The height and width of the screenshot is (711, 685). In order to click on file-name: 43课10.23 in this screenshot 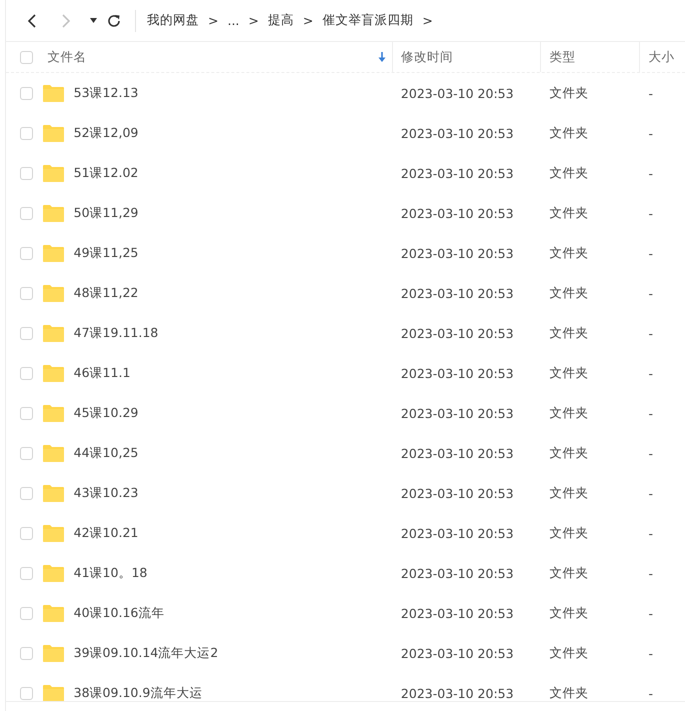, I will do `click(106, 493)`.